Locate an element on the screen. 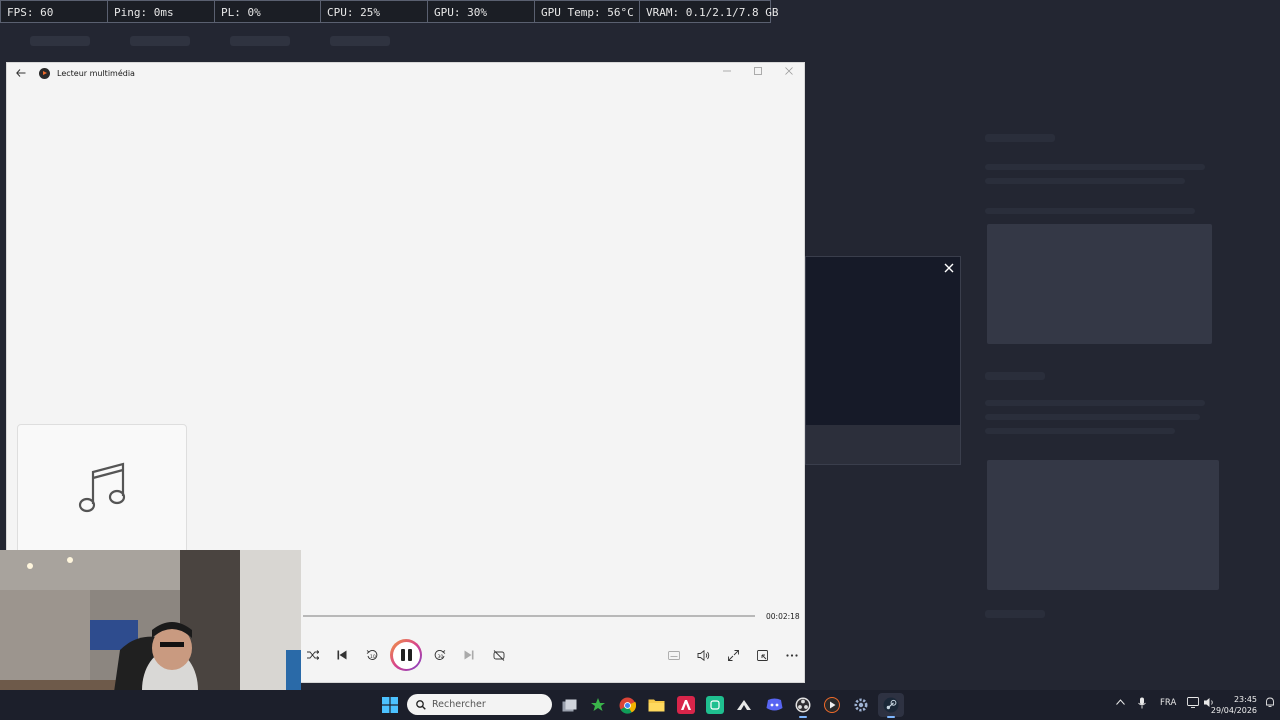  window-title: Lecteur multimédia is located at coordinates (96, 73).